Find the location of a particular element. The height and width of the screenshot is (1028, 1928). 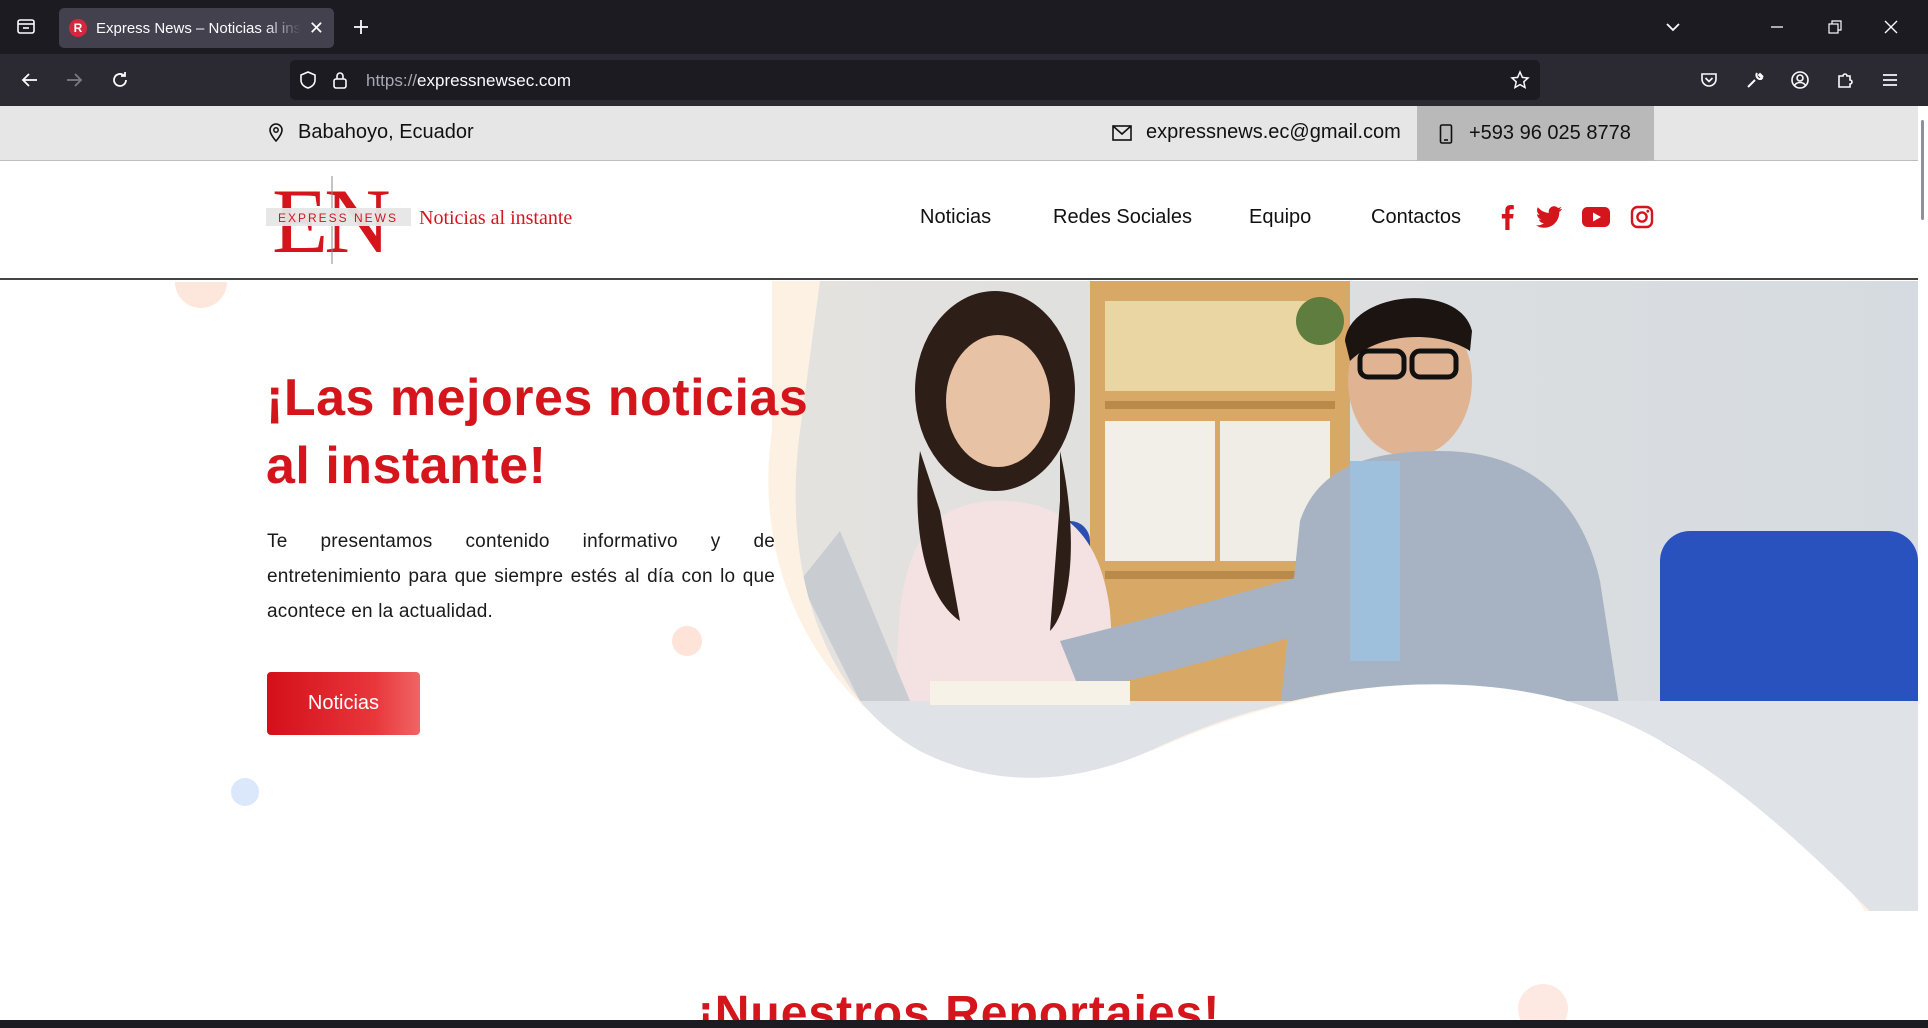

twitter-link is located at coordinates (1549, 217).